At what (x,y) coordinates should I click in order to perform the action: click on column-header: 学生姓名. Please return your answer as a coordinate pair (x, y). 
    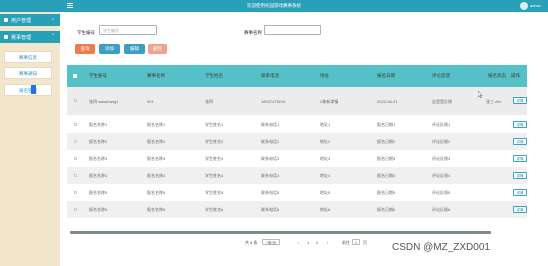
    Looking at the image, I should click on (214, 76).